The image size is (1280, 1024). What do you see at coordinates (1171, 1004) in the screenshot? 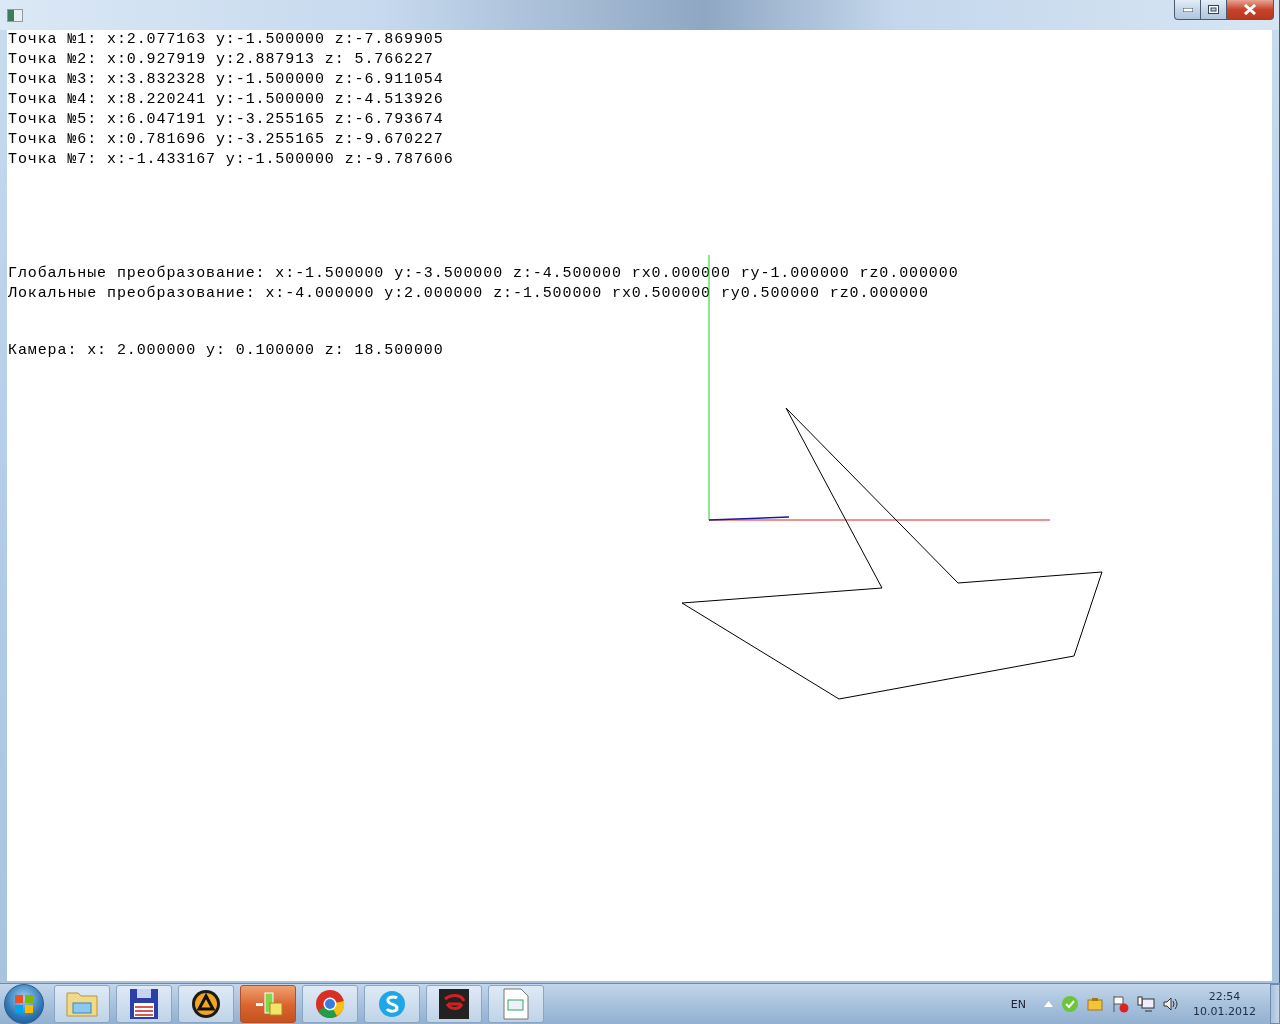
I see `speaker-icon` at bounding box center [1171, 1004].